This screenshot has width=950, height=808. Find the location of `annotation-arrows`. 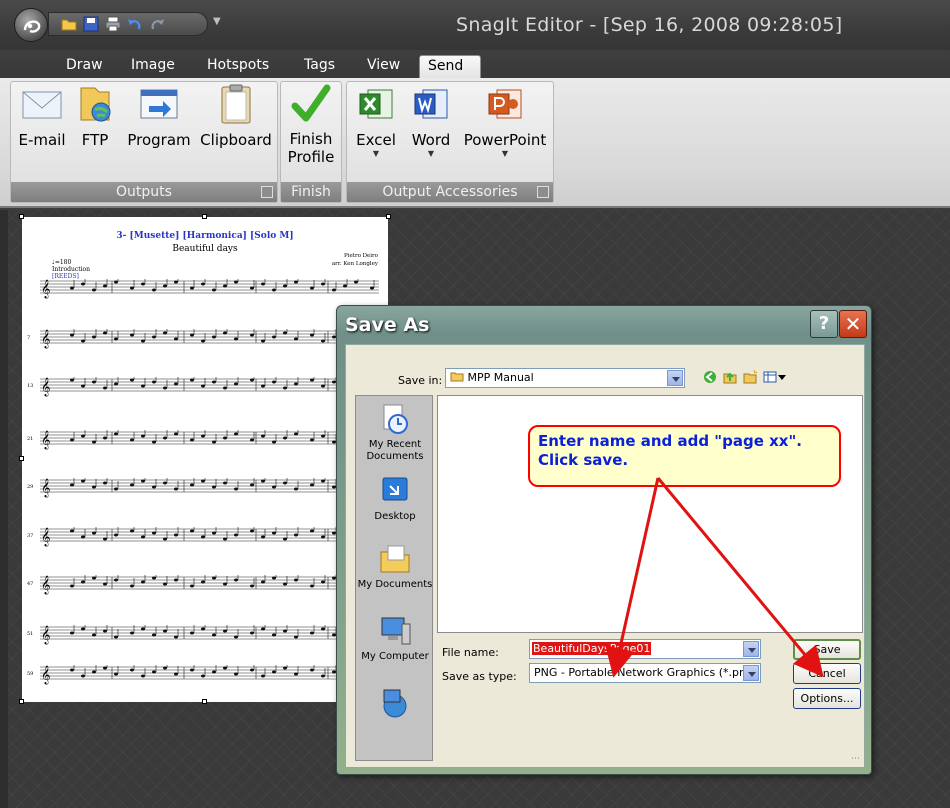

annotation-arrows is located at coordinates (714, 577).